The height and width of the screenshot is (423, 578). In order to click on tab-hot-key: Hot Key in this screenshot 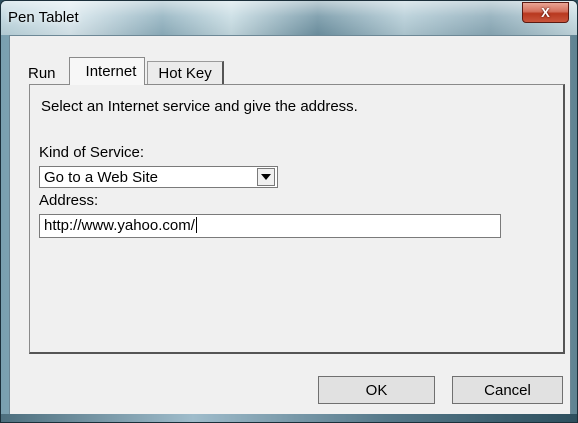, I will do `click(185, 73)`.